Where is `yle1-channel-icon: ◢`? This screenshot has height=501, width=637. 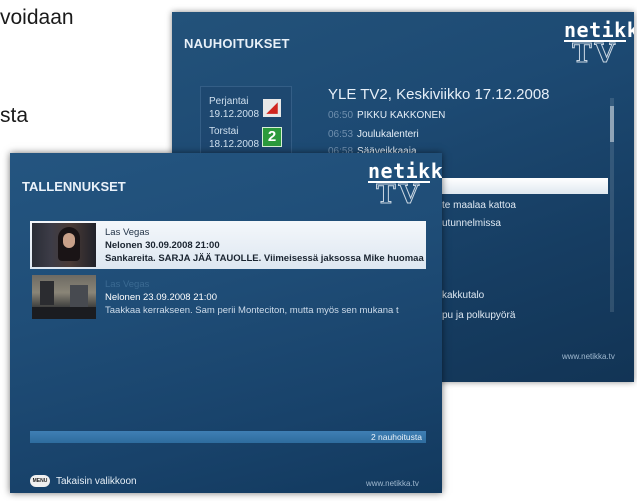 yle1-channel-icon: ◢ is located at coordinates (272, 108).